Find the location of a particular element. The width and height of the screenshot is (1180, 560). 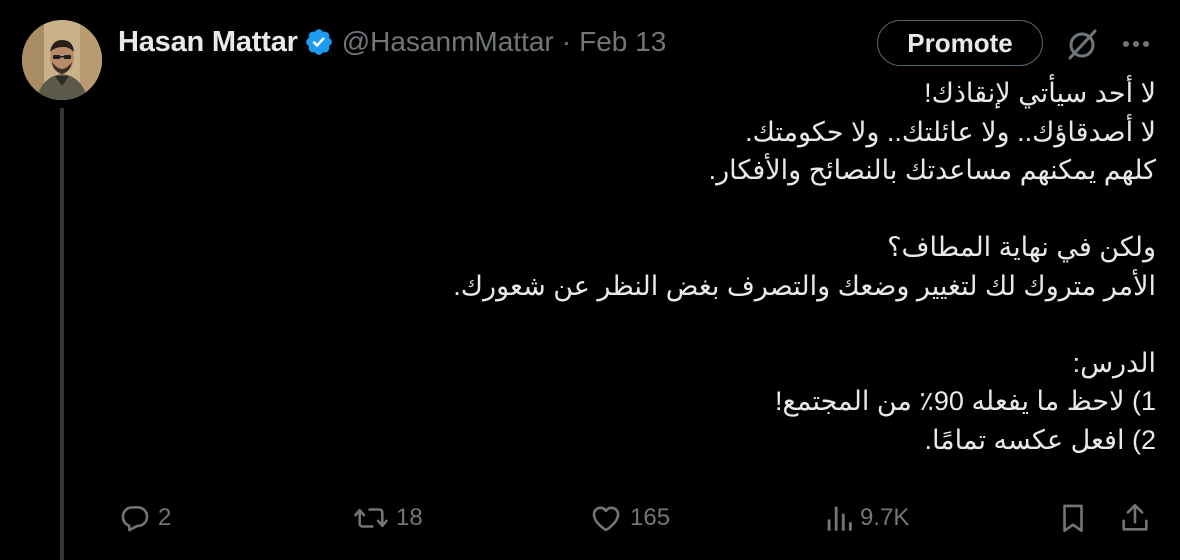

more-dots-icon is located at coordinates (1136, 44).